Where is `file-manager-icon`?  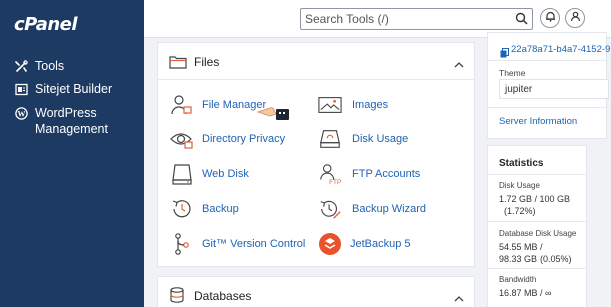
file-manager-icon is located at coordinates (182, 105).